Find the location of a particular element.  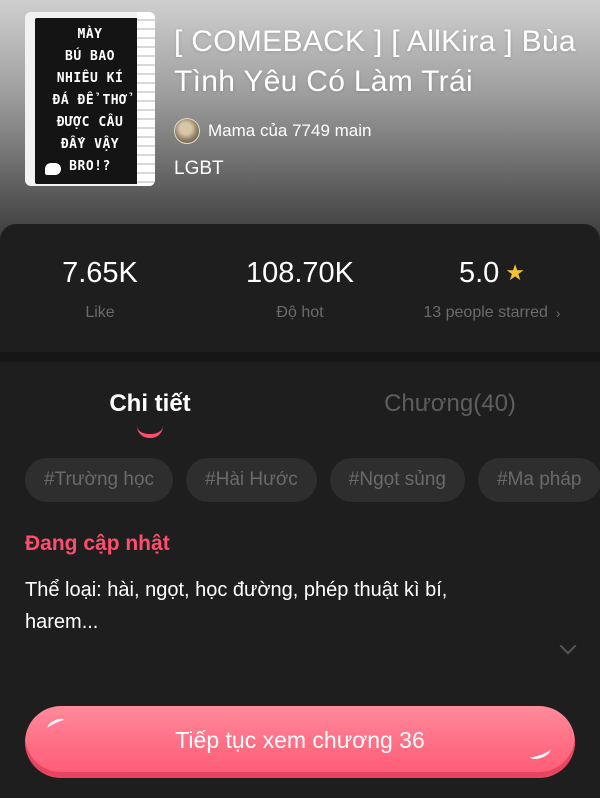

author-link: Mama của 7749 main is located at coordinates (272, 131).